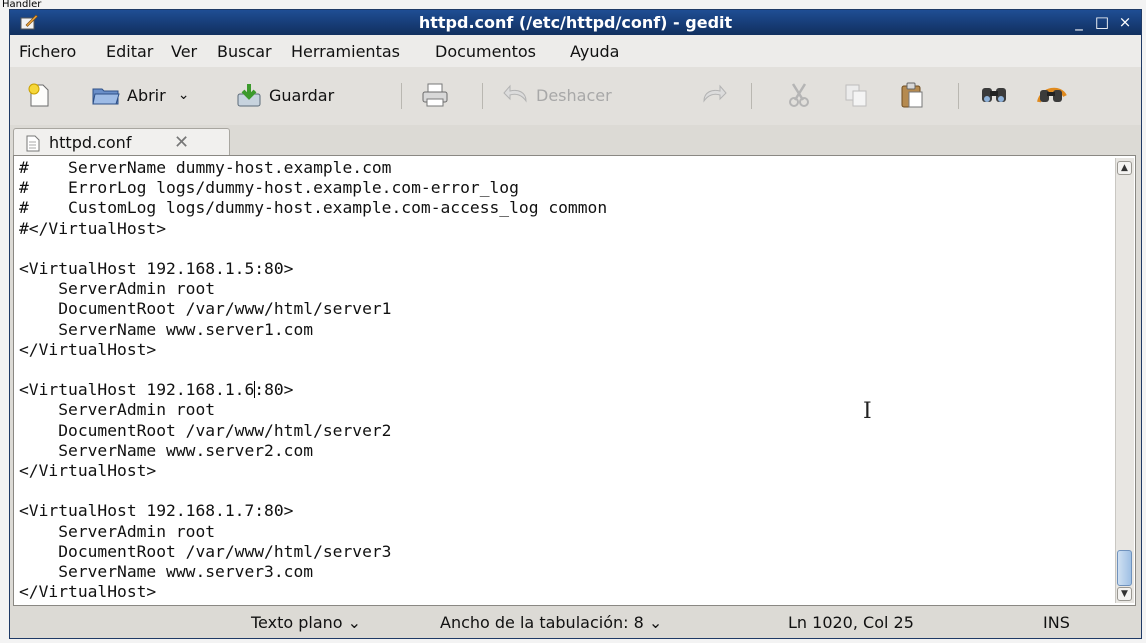  What do you see at coordinates (184, 95) in the screenshot?
I see `open-recent-dropdown: ⌄` at bounding box center [184, 95].